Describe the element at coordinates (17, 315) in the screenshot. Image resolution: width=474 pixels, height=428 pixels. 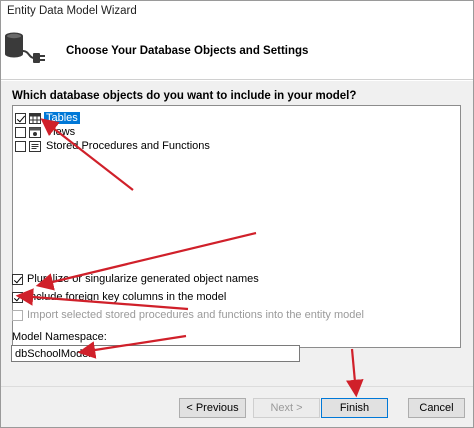
I see `import-procedures-checkbox` at that location.